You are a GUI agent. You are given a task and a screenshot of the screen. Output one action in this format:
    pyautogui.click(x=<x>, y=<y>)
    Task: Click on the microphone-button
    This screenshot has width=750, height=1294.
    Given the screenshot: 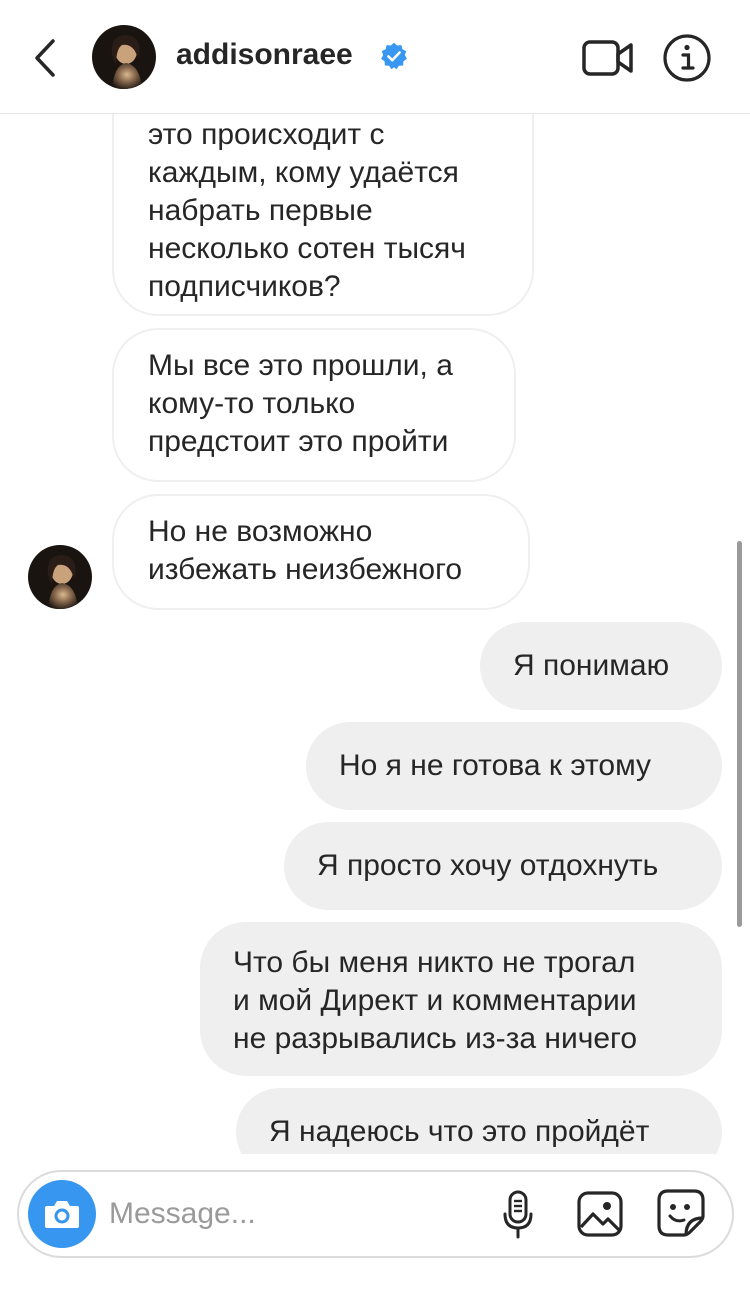 What is the action you would take?
    pyautogui.click(x=518, y=1215)
    